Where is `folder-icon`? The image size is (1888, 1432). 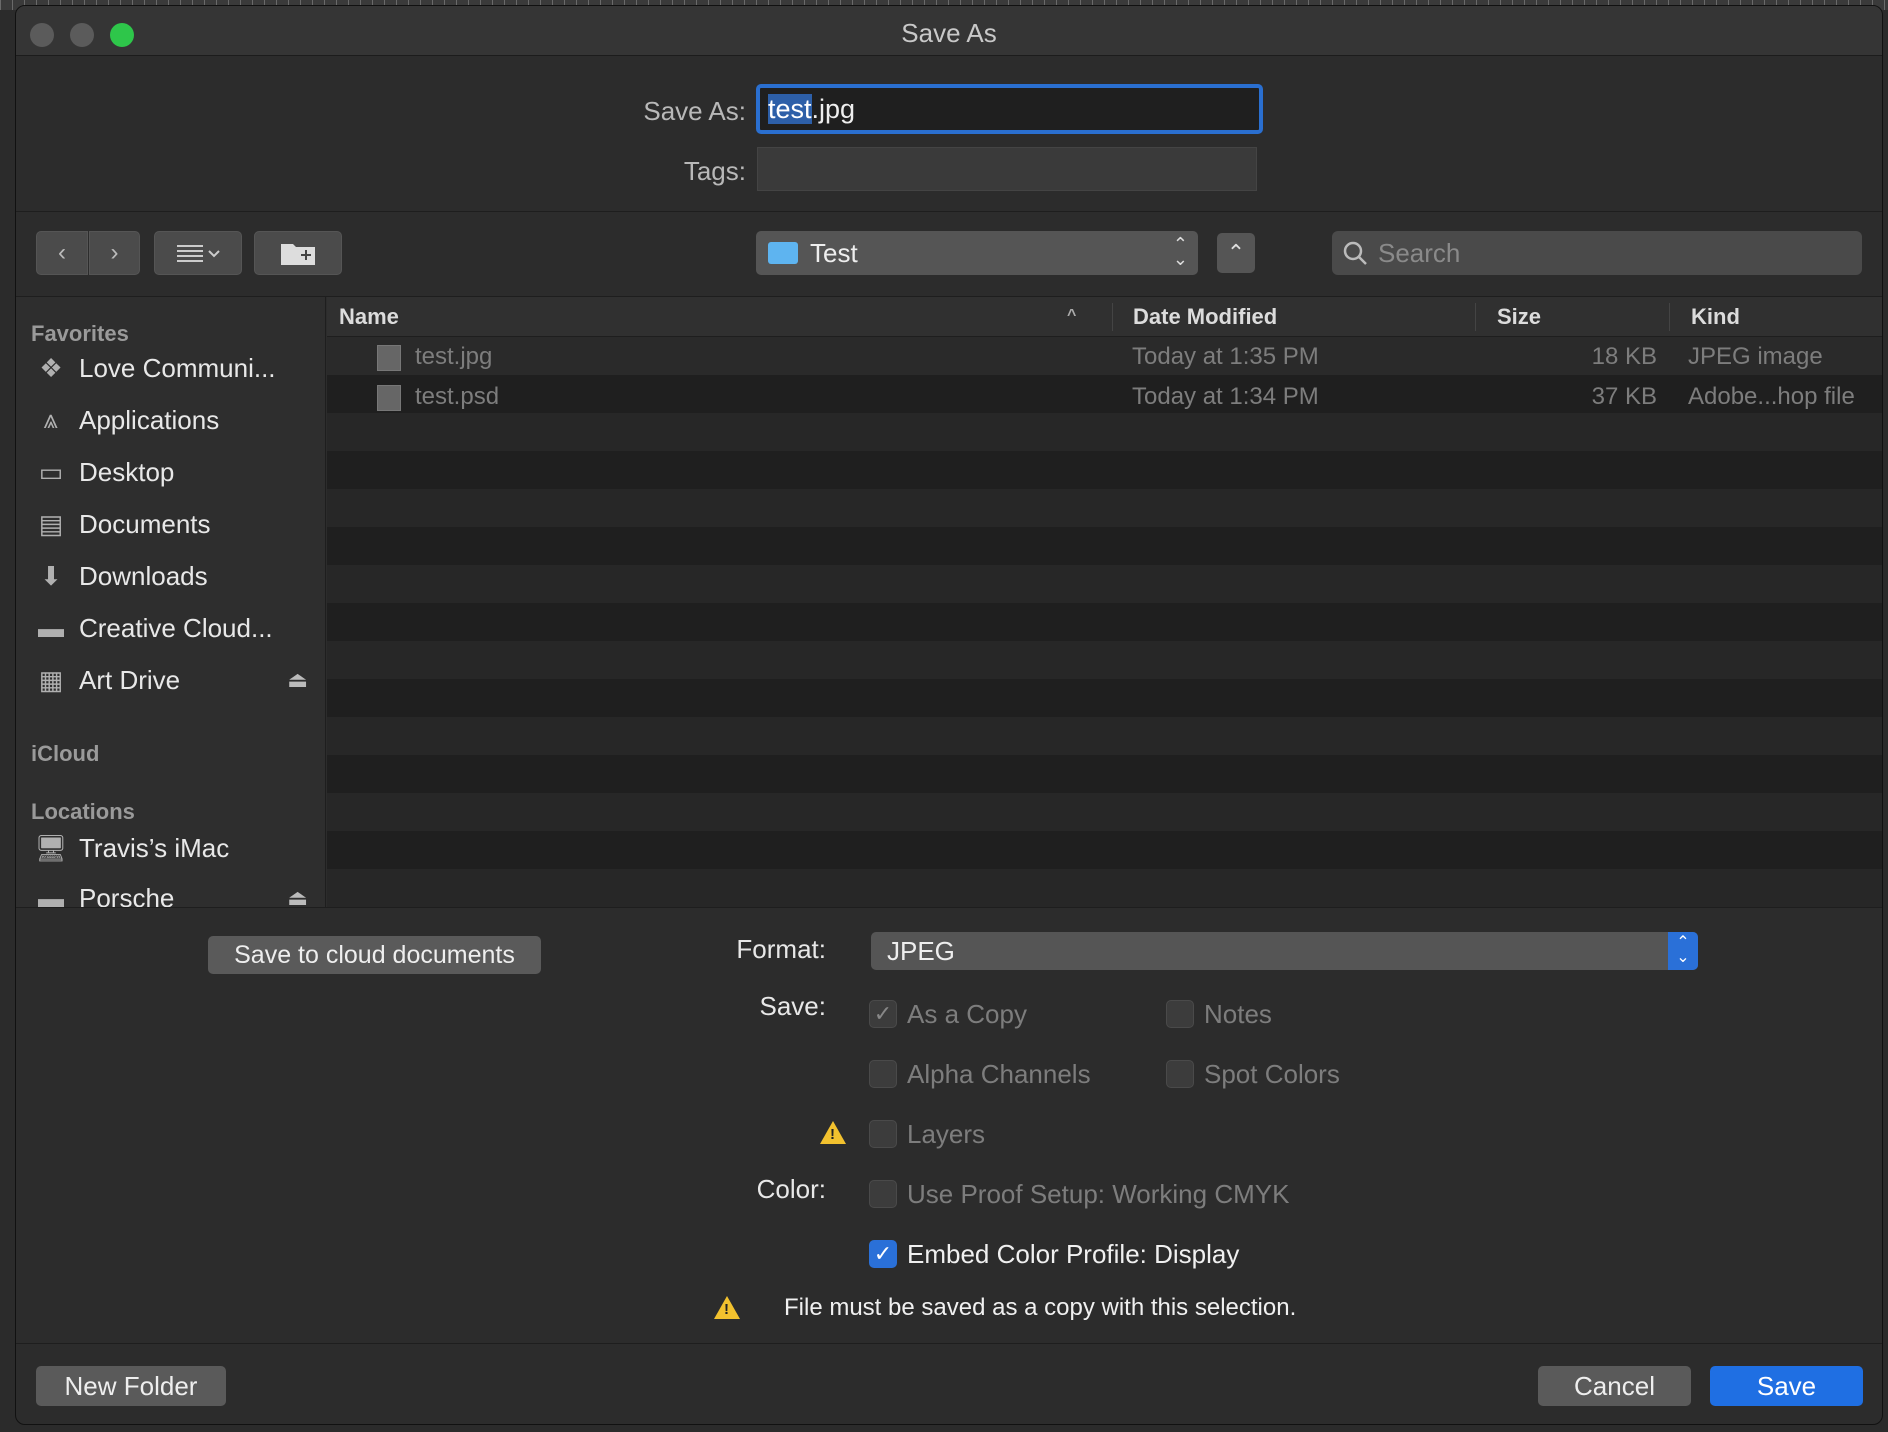
folder-icon is located at coordinates (783, 253).